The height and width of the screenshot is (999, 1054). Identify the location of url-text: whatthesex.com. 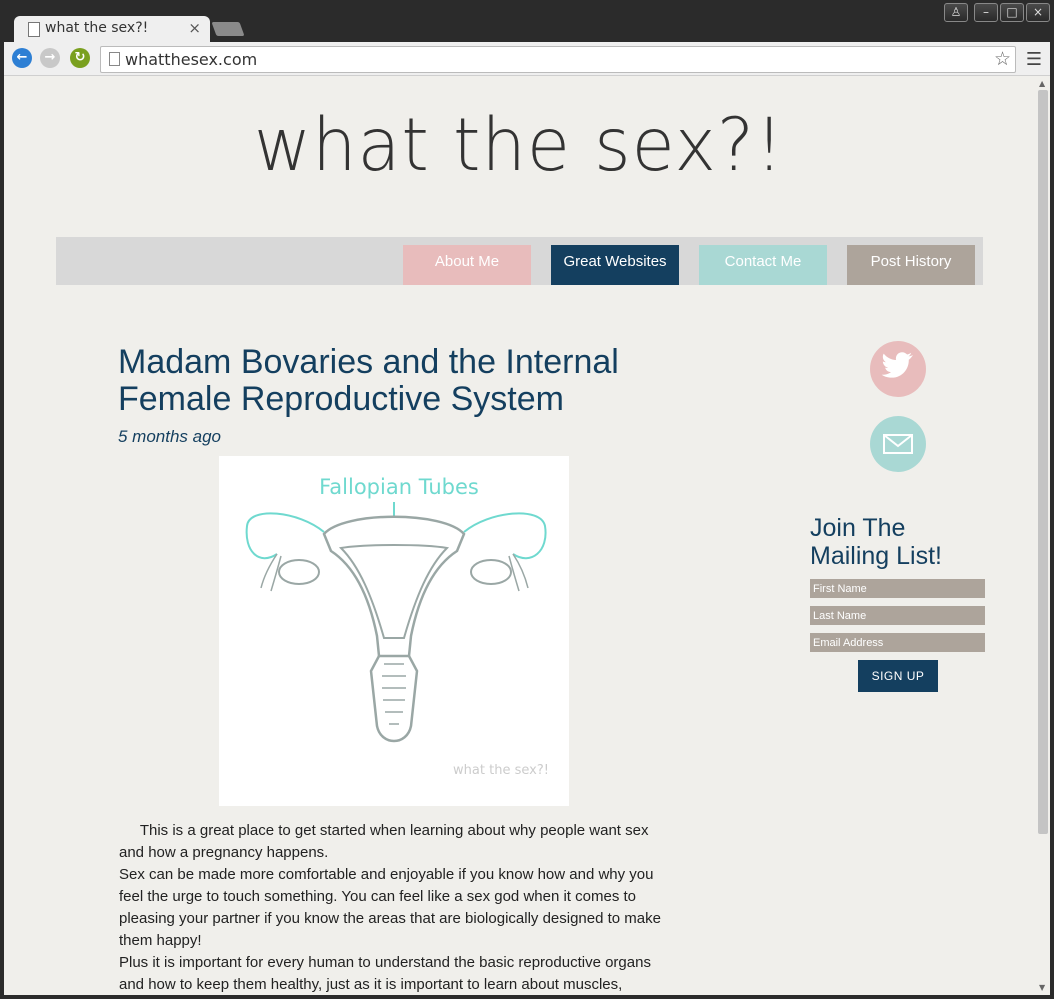
(191, 59).